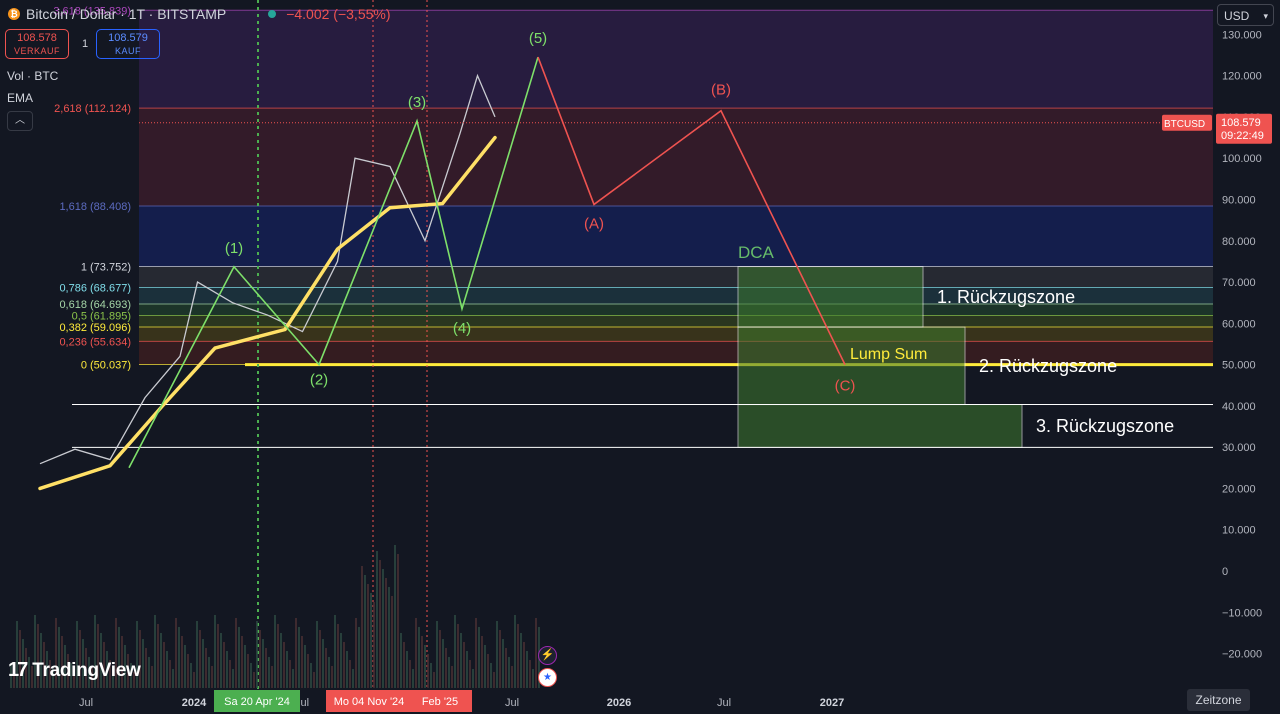 This screenshot has height=714, width=1280. Describe the element at coordinates (1218, 700) in the screenshot. I see `timezone-button: Zeitzone` at that location.